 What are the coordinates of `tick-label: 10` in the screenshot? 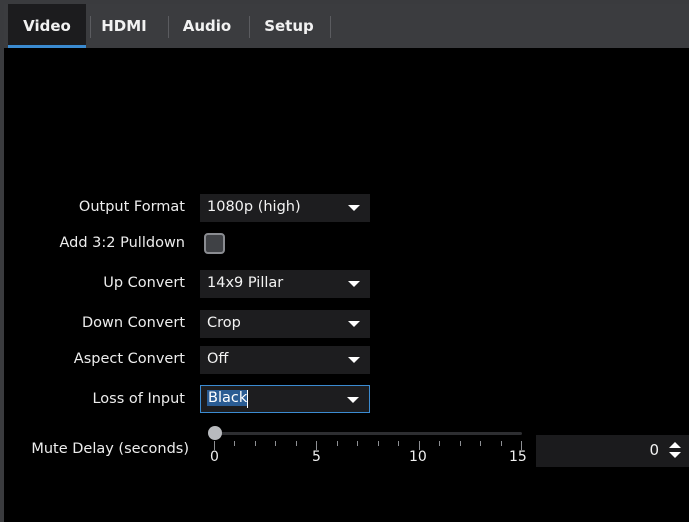 It's located at (418, 457).